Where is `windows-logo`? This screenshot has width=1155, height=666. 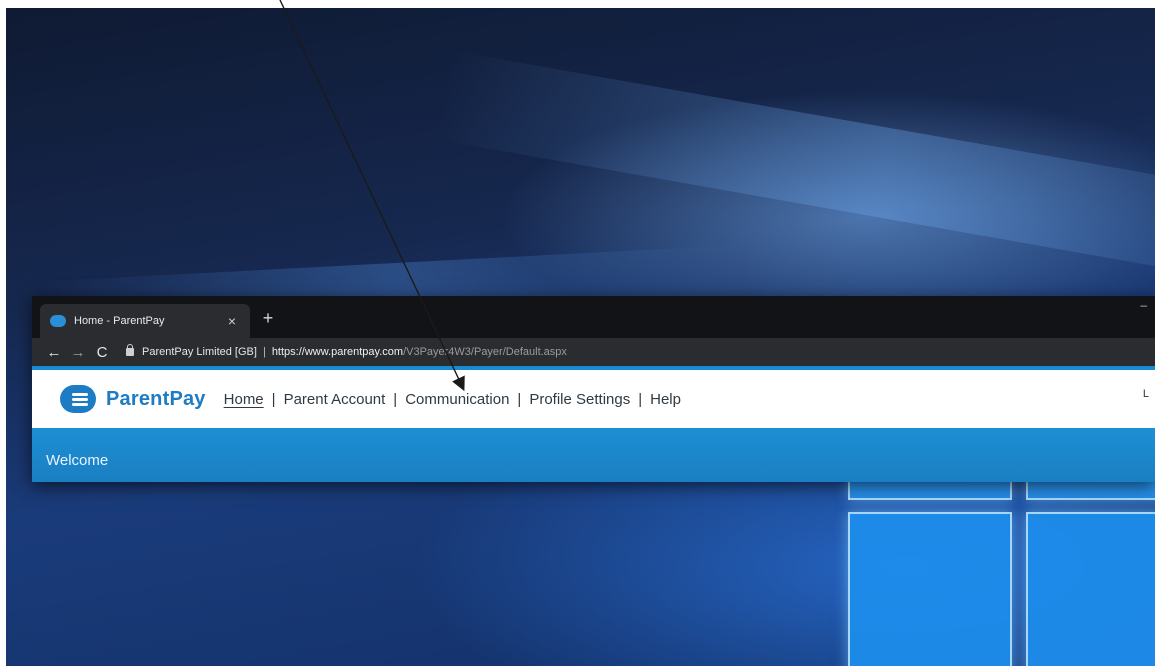 windows-logo is located at coordinates (1001, 570).